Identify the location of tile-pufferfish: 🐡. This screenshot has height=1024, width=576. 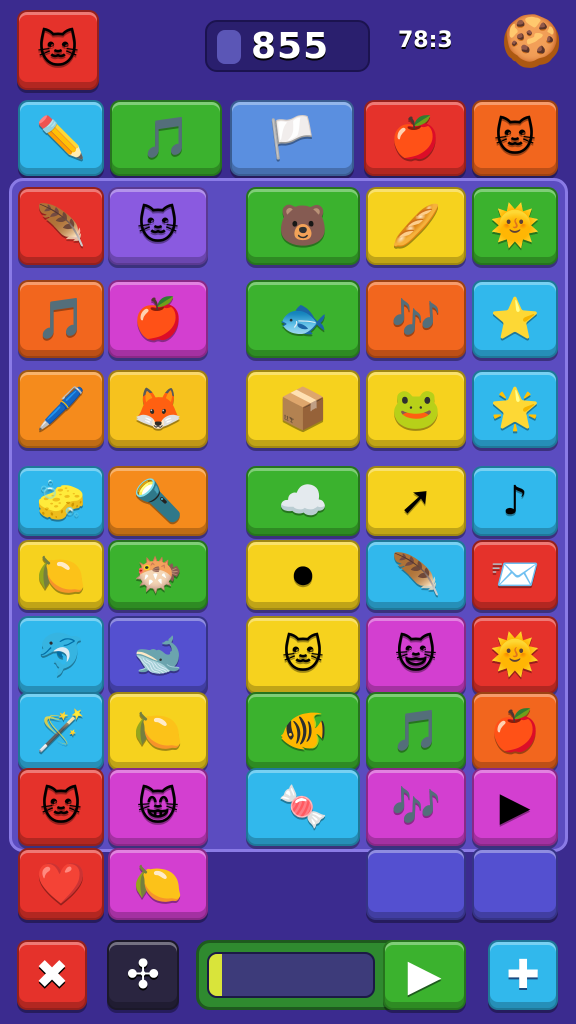
(158, 575).